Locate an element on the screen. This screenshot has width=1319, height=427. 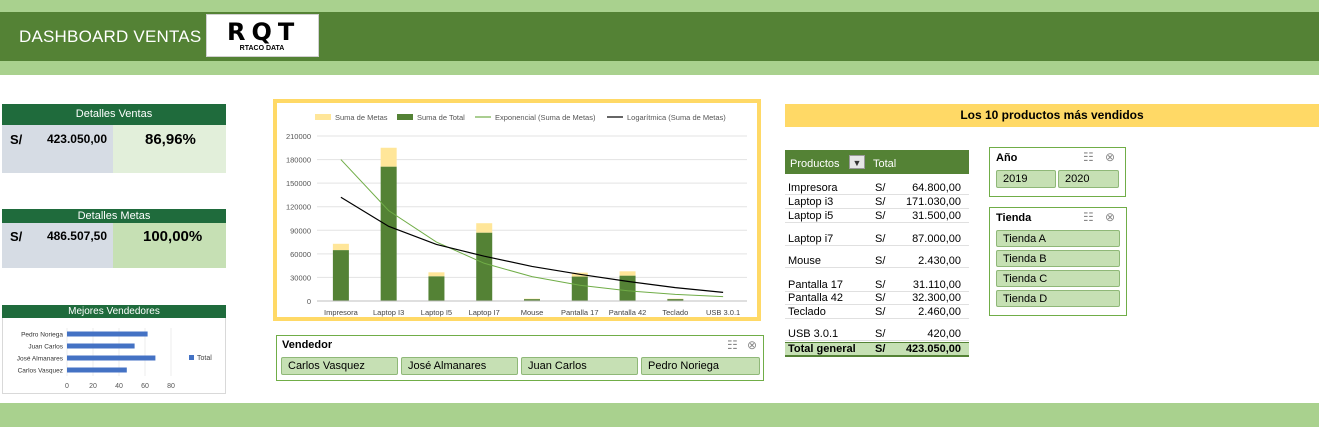
table-row: Impresora S/64.800,00 is located at coordinates (877, 188).